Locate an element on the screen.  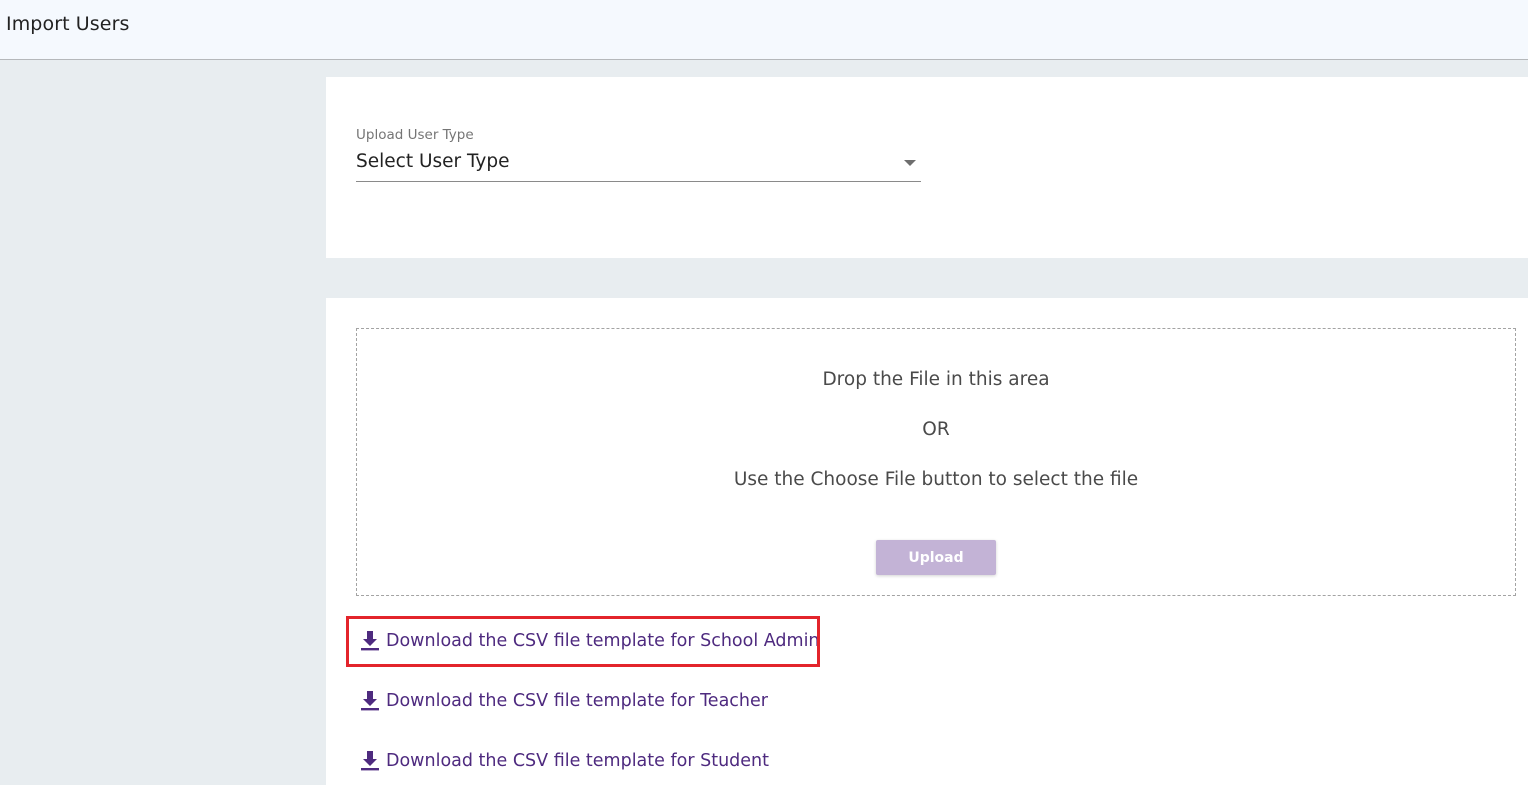
chevron-down-icon is located at coordinates (910, 163).